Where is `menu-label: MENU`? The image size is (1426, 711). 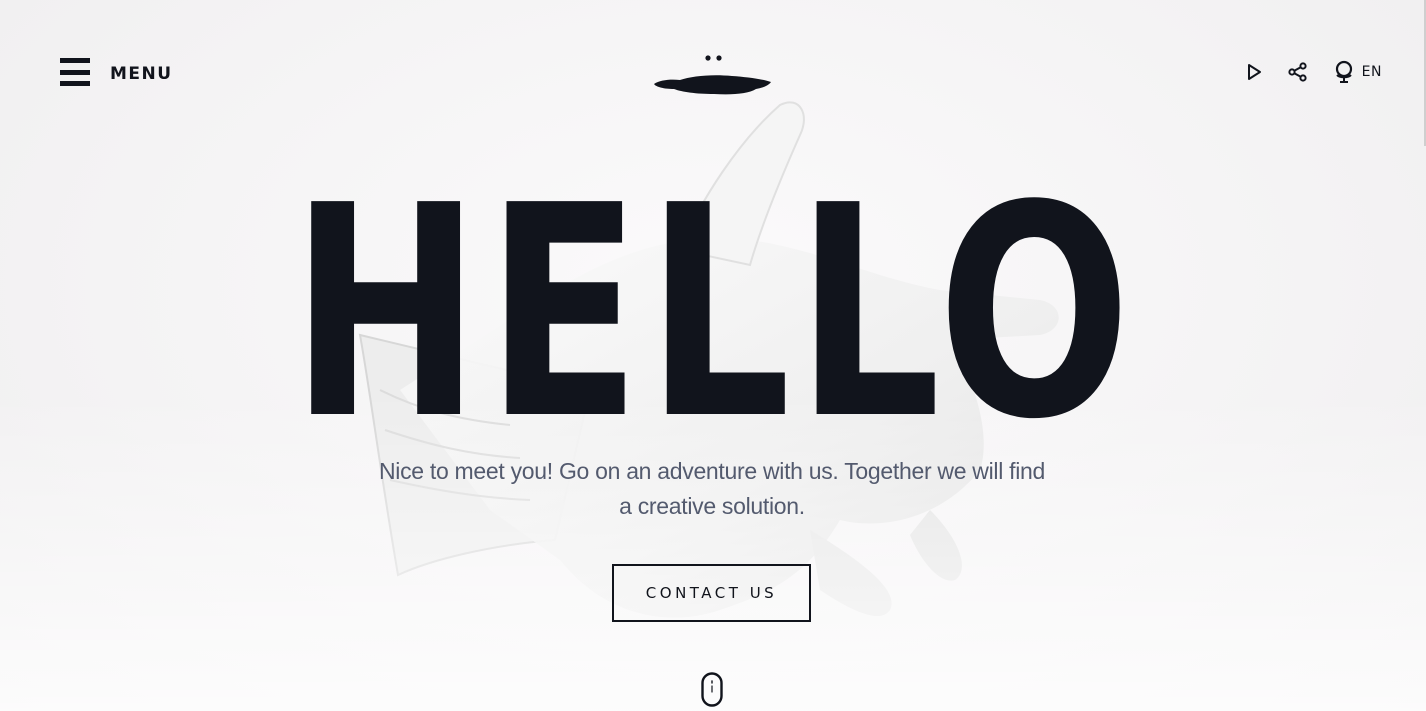 menu-label: MENU is located at coordinates (141, 74).